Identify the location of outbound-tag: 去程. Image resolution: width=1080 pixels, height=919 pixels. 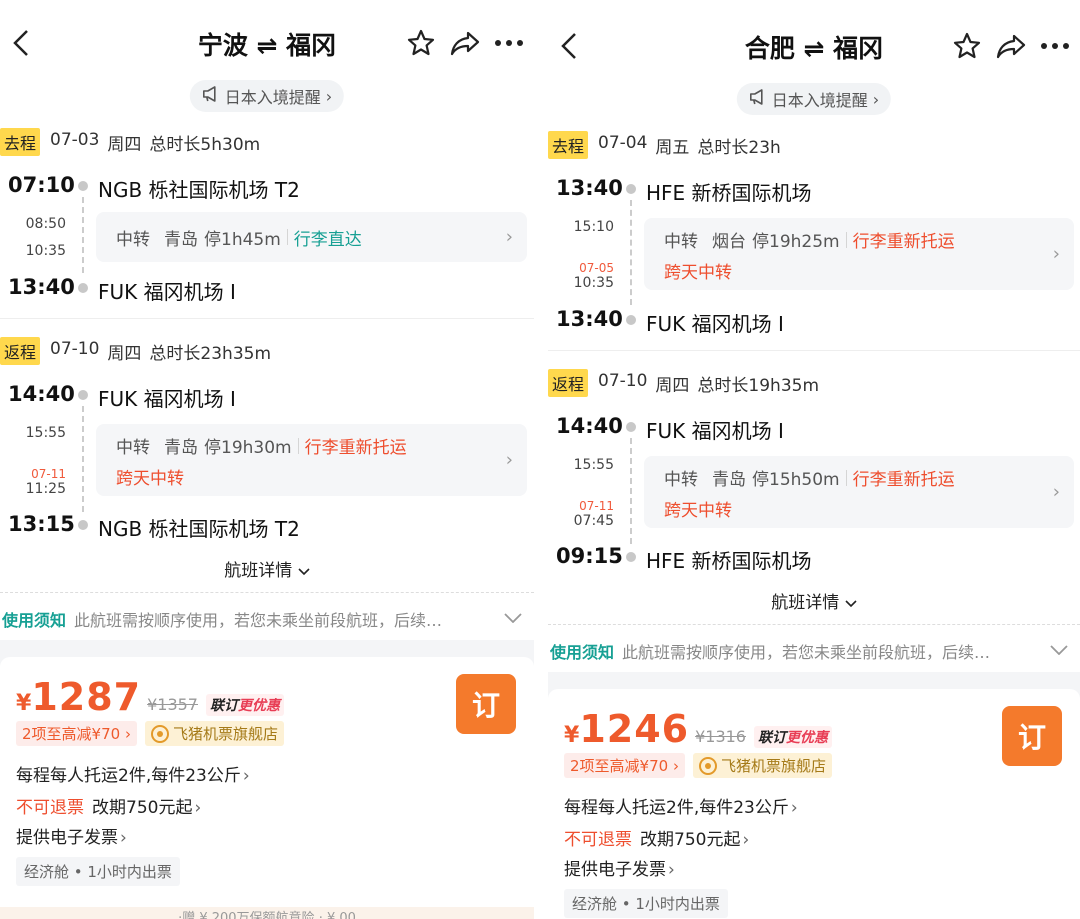
(20, 142).